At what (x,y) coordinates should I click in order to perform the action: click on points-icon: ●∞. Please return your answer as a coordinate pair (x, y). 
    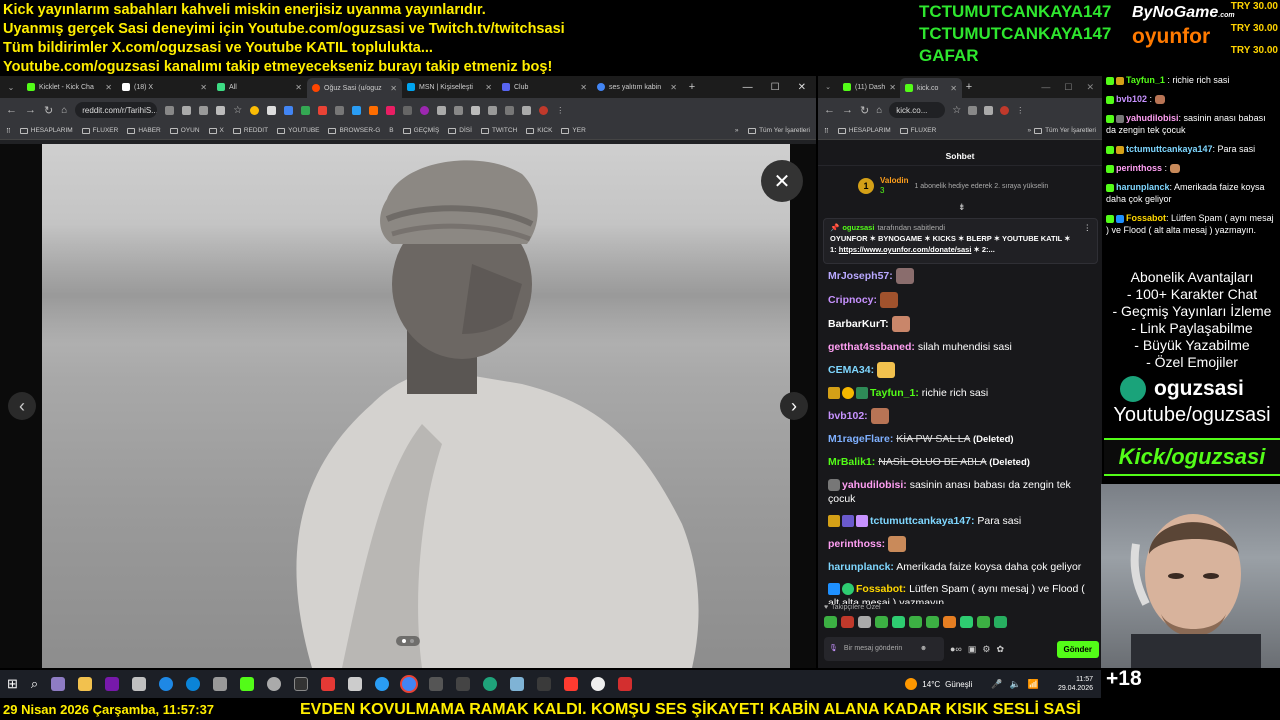
    Looking at the image, I should click on (956, 649).